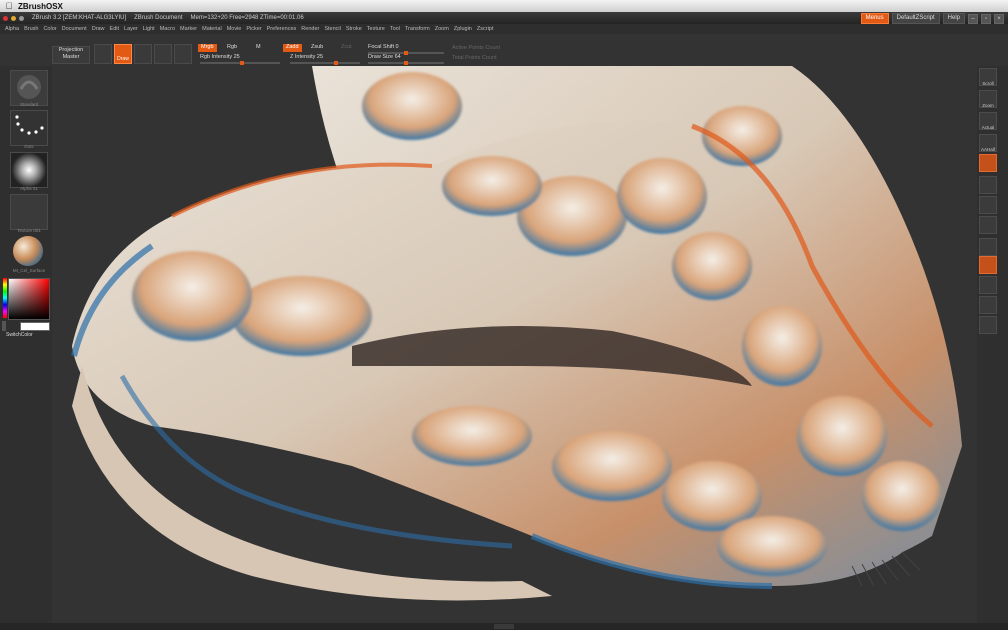 The image size is (1008, 630). What do you see at coordinates (103, 54) in the screenshot?
I see `edit-button` at bounding box center [103, 54].